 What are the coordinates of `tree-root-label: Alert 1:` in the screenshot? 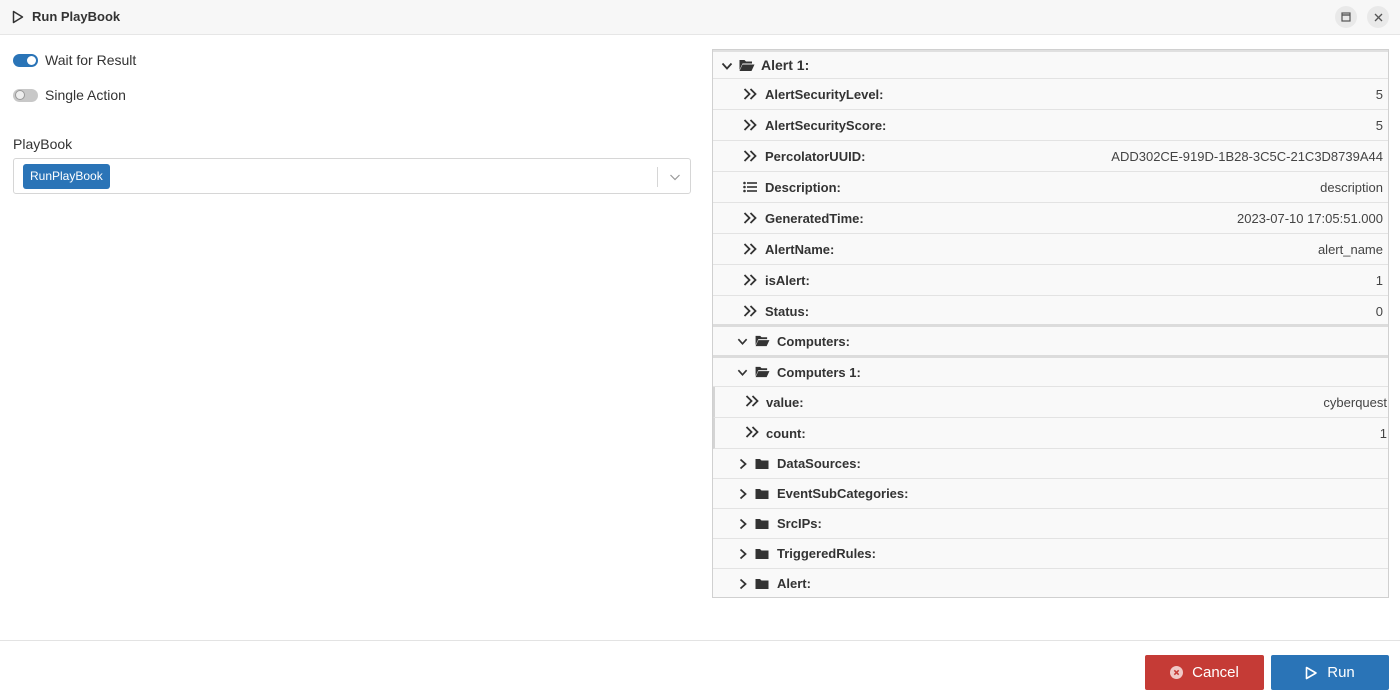 It's located at (785, 65).